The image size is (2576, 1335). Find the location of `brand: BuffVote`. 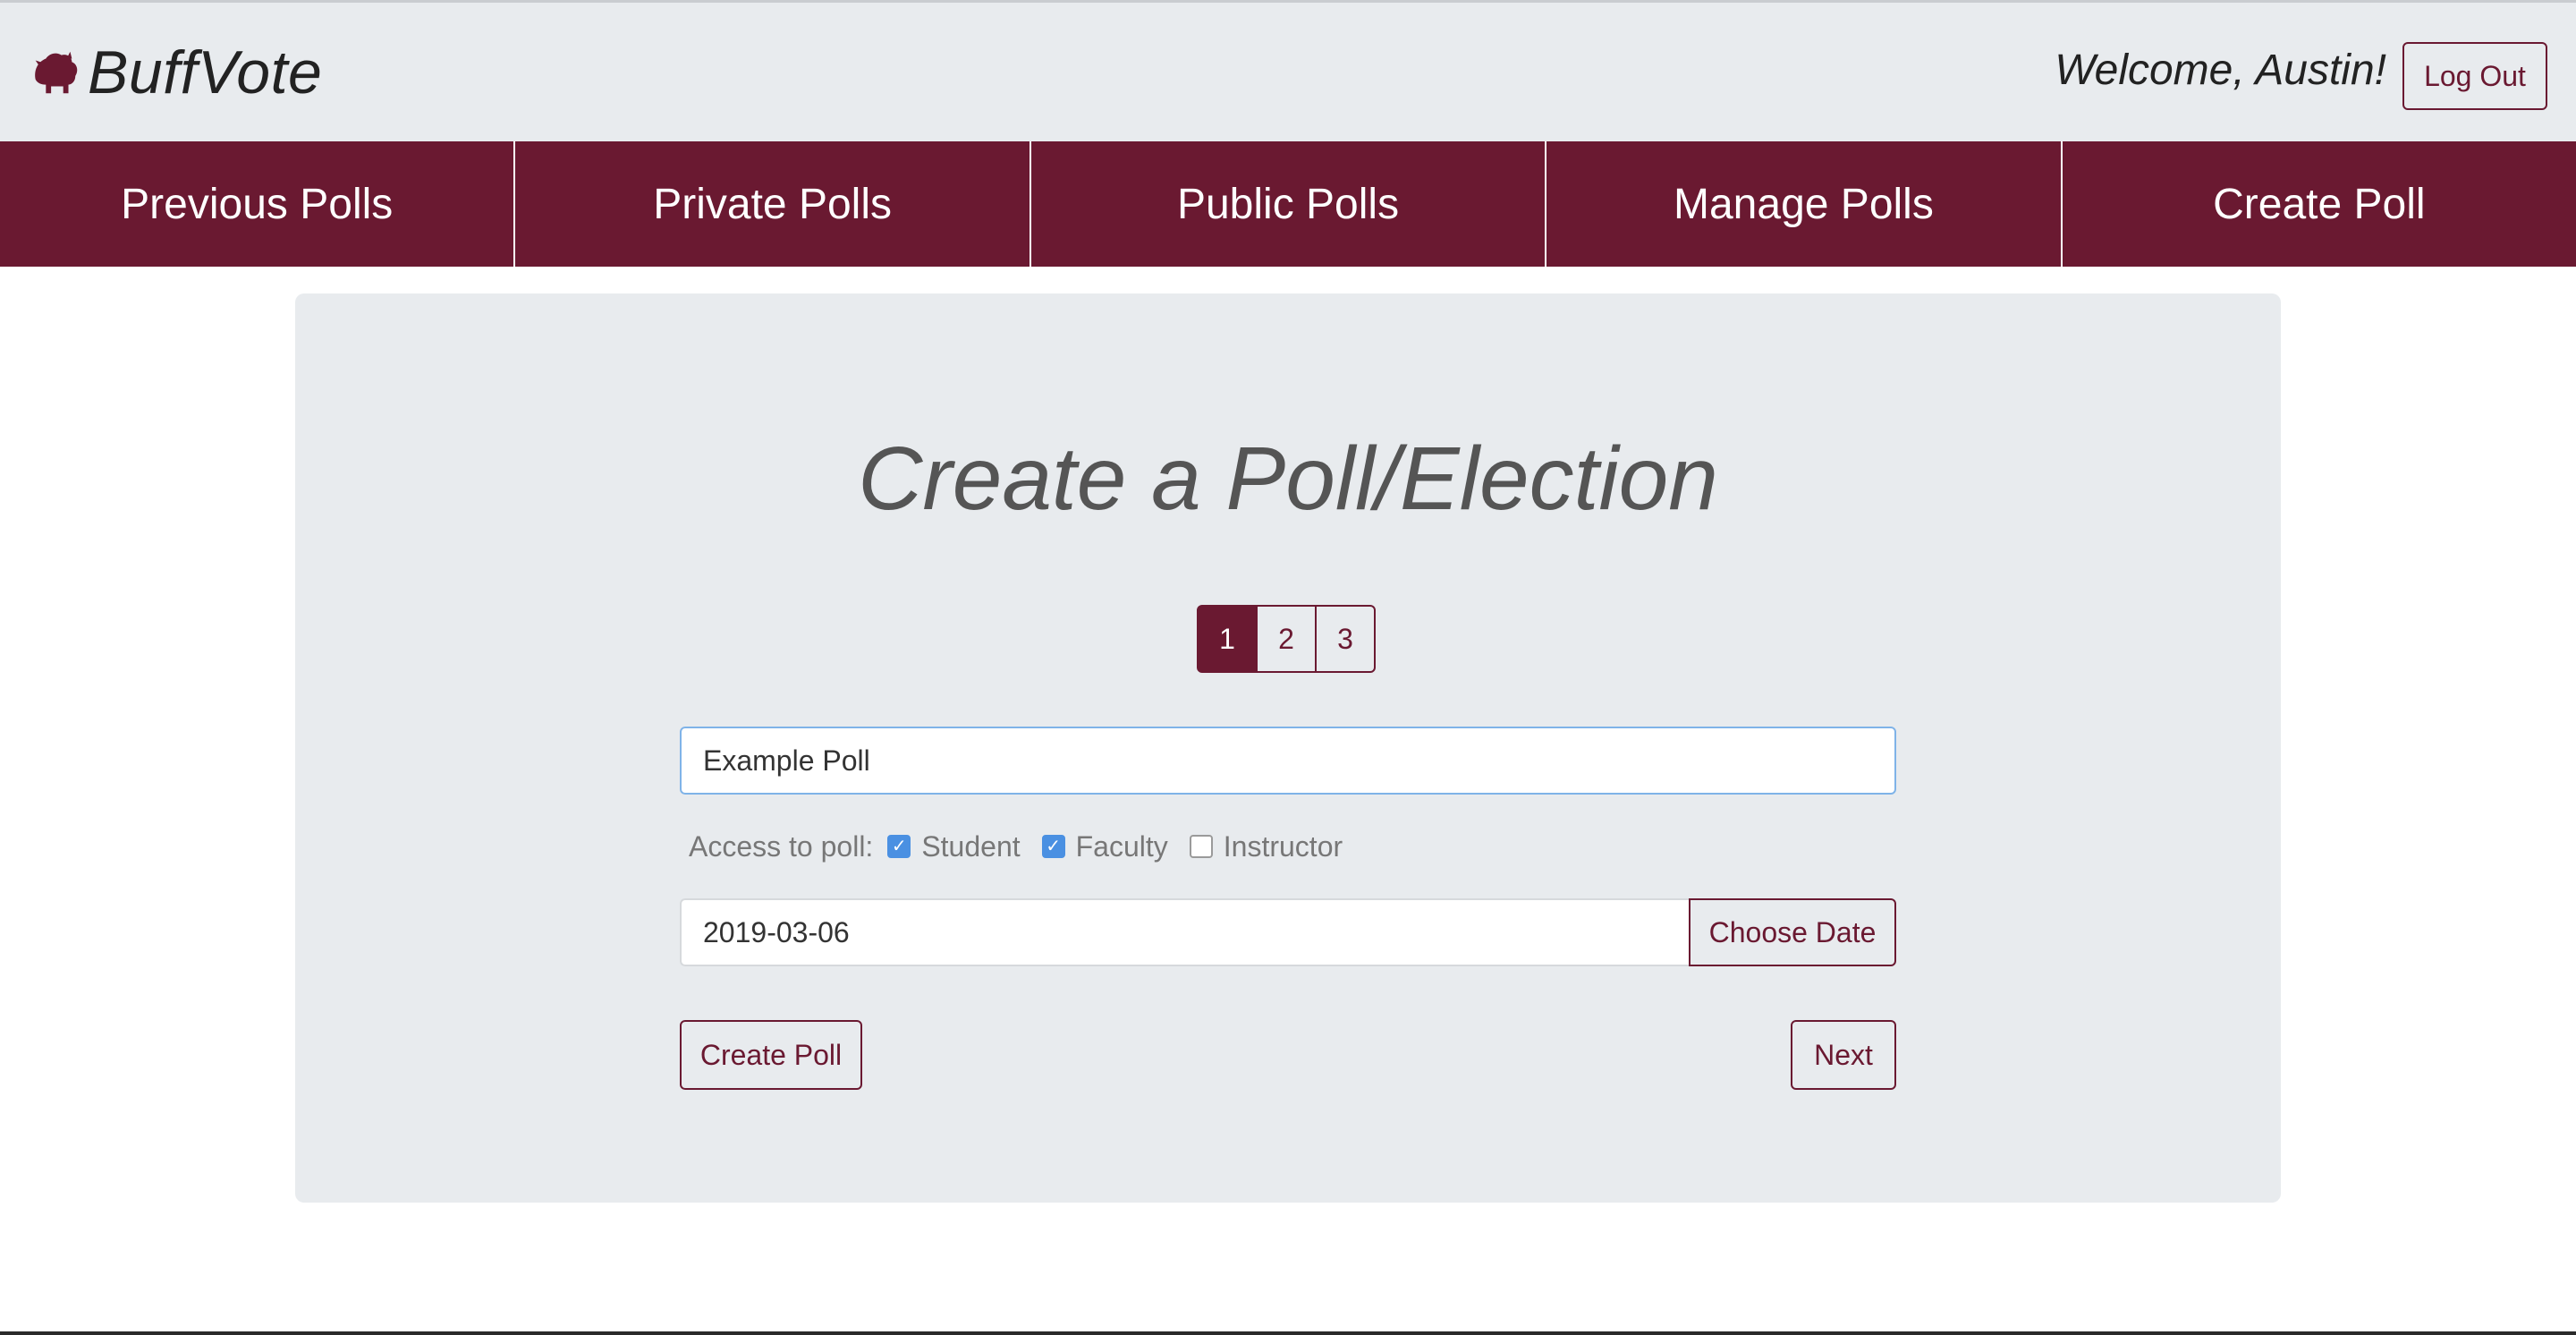

brand: BuffVote is located at coordinates (174, 72).